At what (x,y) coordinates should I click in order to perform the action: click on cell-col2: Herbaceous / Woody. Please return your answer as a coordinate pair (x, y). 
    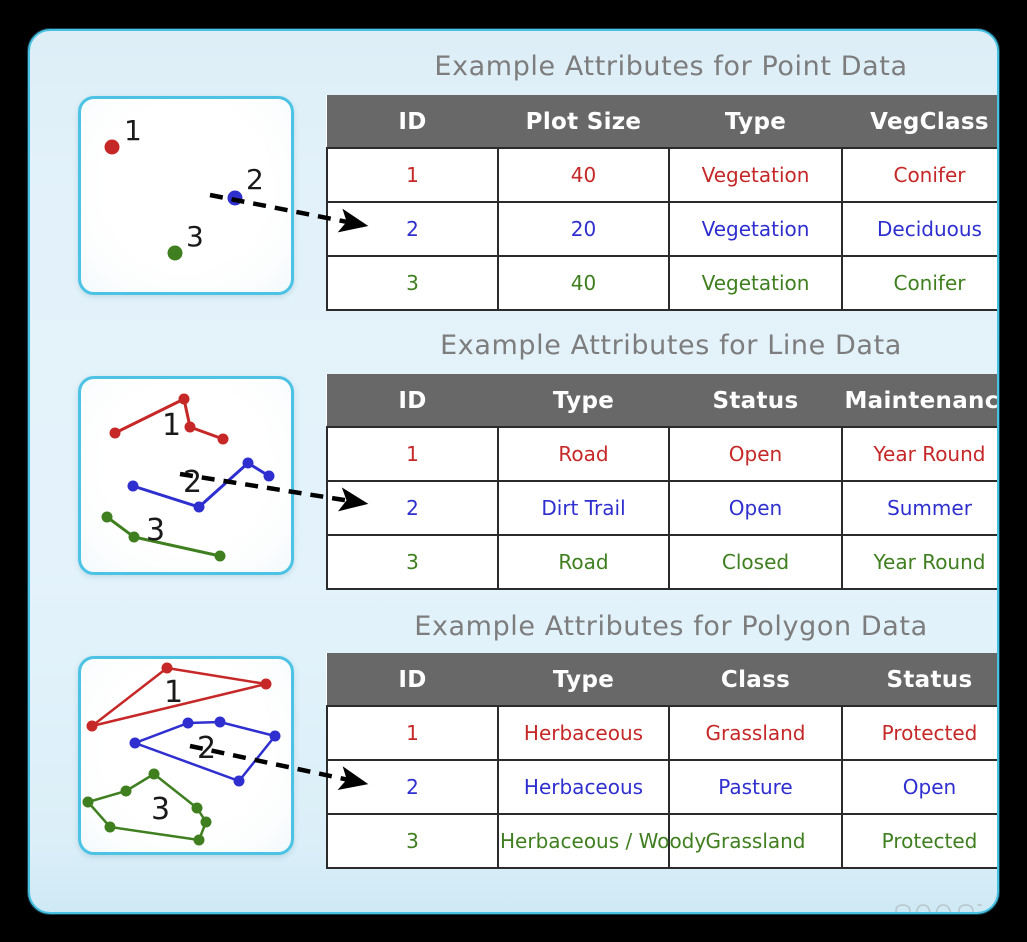
    Looking at the image, I should click on (601, 841).